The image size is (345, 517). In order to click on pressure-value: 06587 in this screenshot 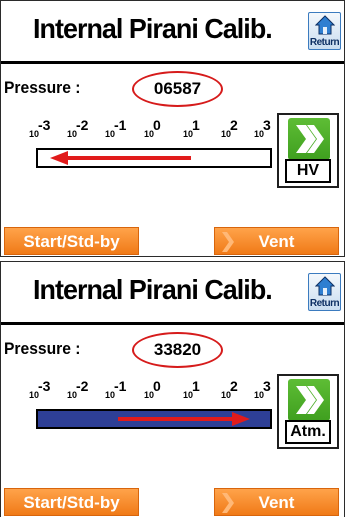, I will do `click(177, 89)`.